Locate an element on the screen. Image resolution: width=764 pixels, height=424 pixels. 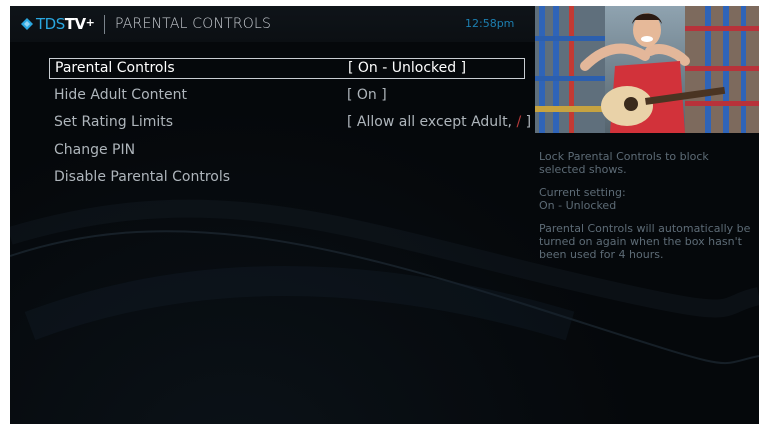
tds-logo: TDS TV + is located at coordinates (57, 24).